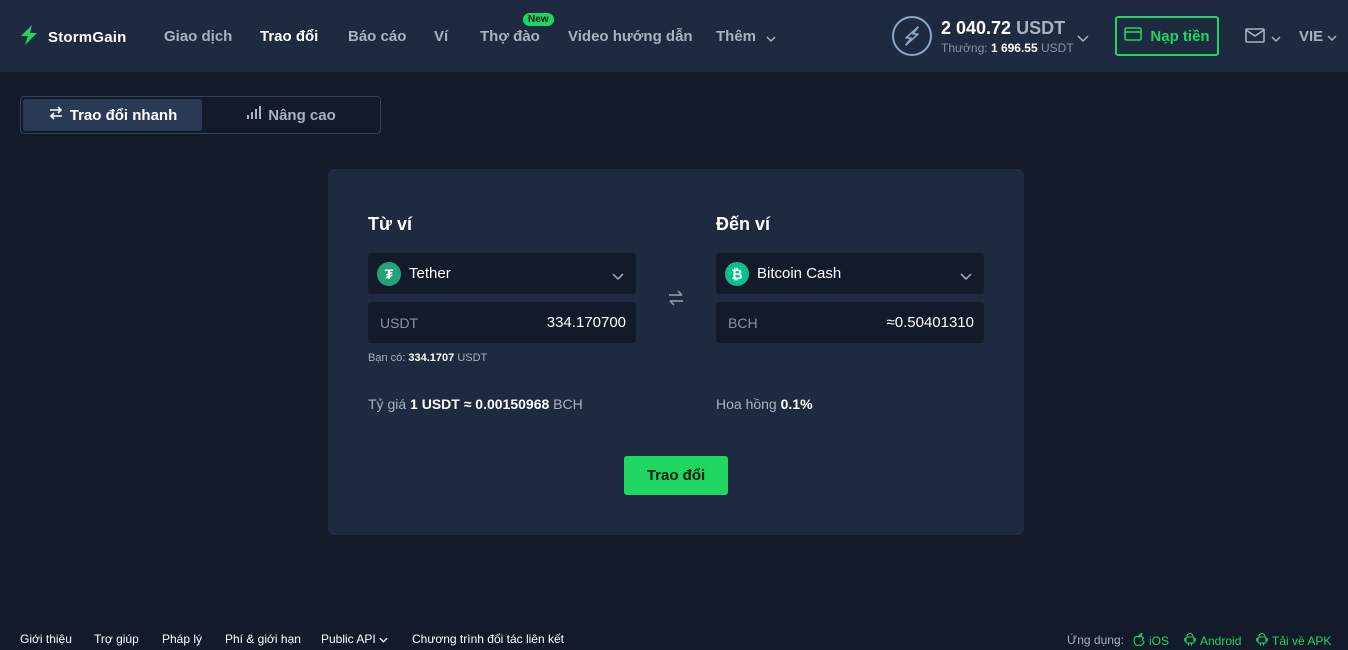  I want to click on nav-item-exchange: Trao đổi, so click(289, 36).